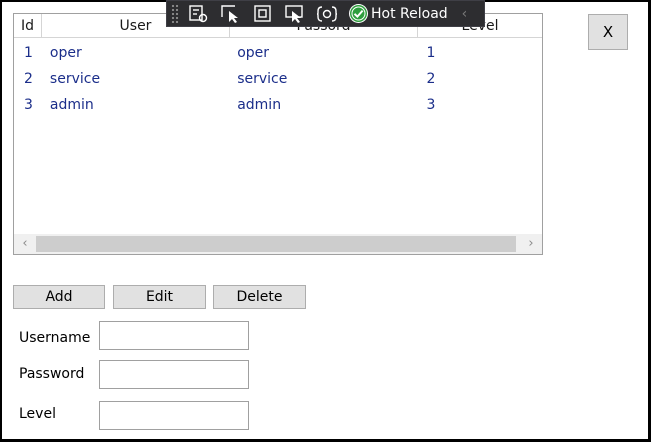  Describe the element at coordinates (25, 244) in the screenshot. I see `chevron-left-icon: ‹` at that location.